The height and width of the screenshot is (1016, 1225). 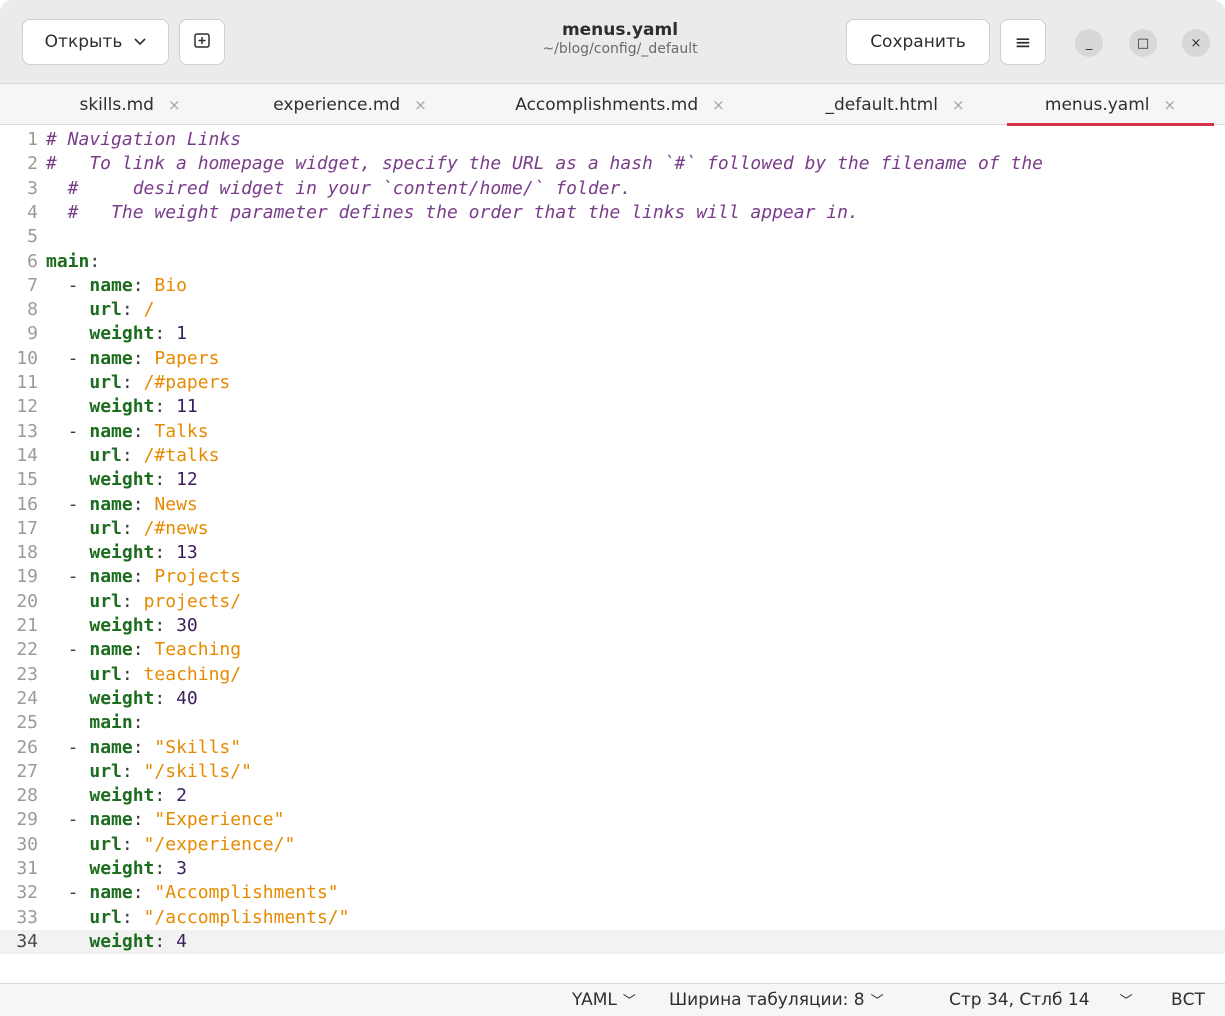 What do you see at coordinates (127, 529) in the screenshot?
I see `line-text: url: /#news` at bounding box center [127, 529].